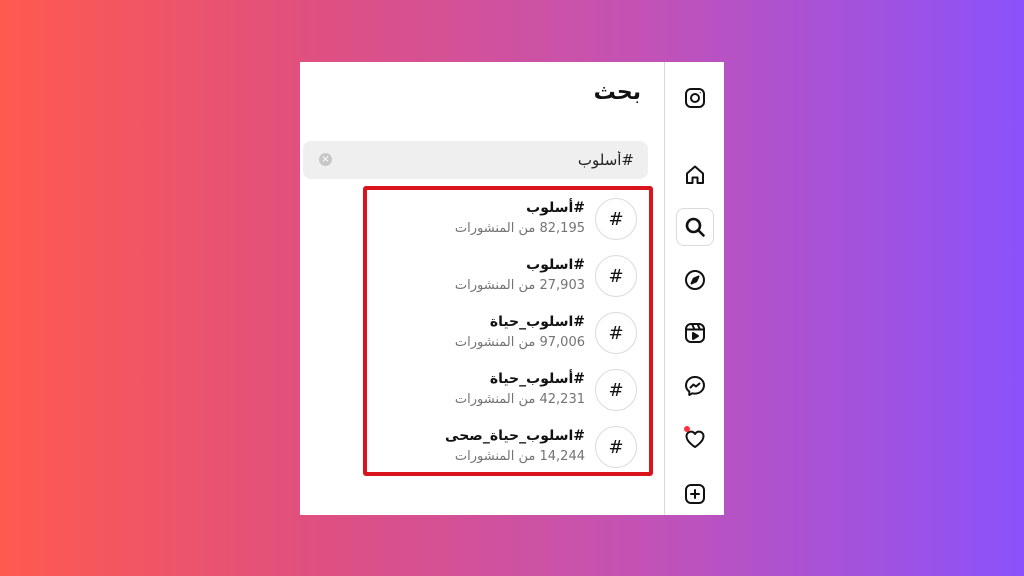  Describe the element at coordinates (508, 334) in the screenshot. I see `hashtag-result: # #اسلوب_حياة 97,006 من المنشورات` at that location.